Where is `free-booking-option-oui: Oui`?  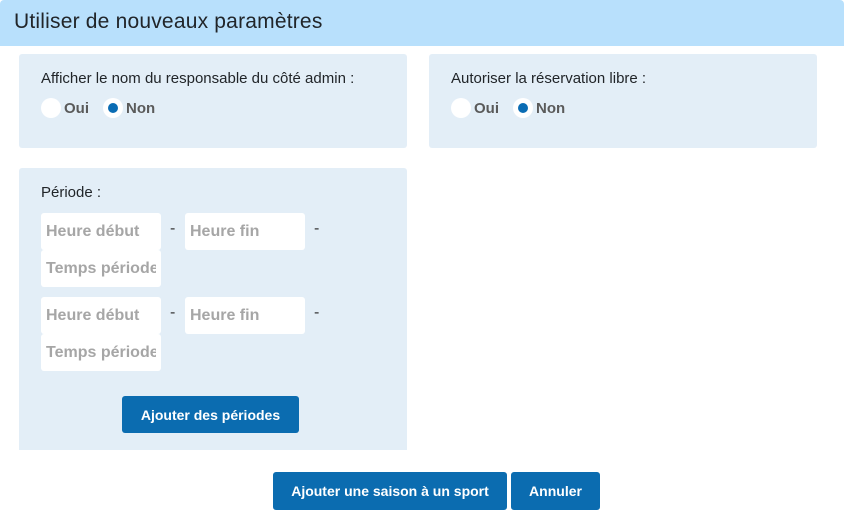 free-booking-option-oui: Oui is located at coordinates (475, 108).